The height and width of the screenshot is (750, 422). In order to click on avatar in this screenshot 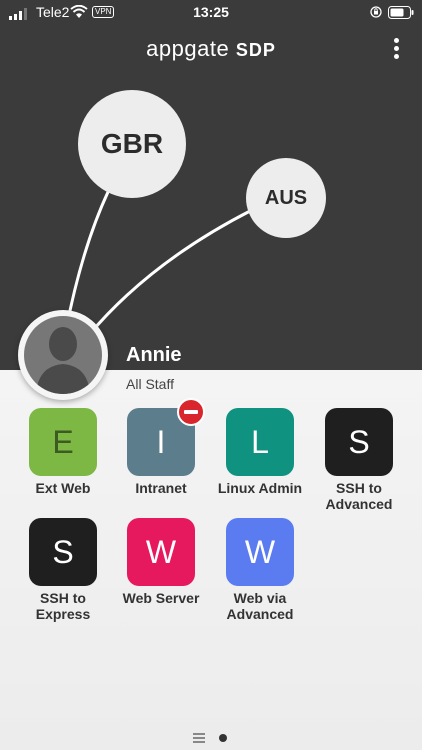, I will do `click(63, 355)`.